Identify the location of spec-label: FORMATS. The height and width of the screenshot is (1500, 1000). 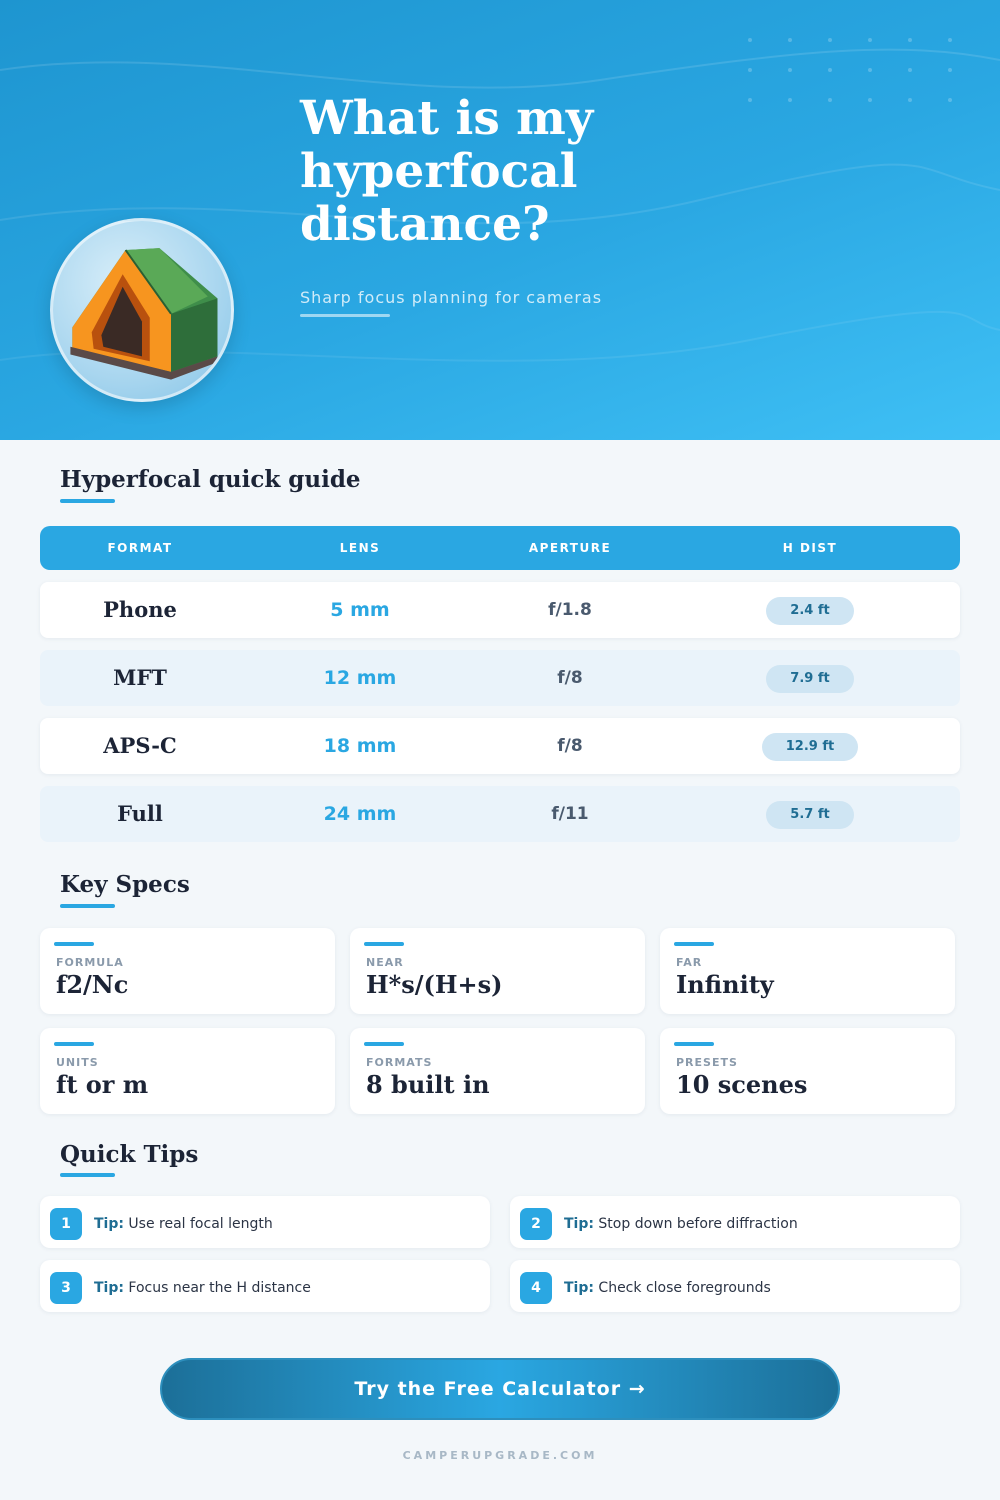
(399, 1062).